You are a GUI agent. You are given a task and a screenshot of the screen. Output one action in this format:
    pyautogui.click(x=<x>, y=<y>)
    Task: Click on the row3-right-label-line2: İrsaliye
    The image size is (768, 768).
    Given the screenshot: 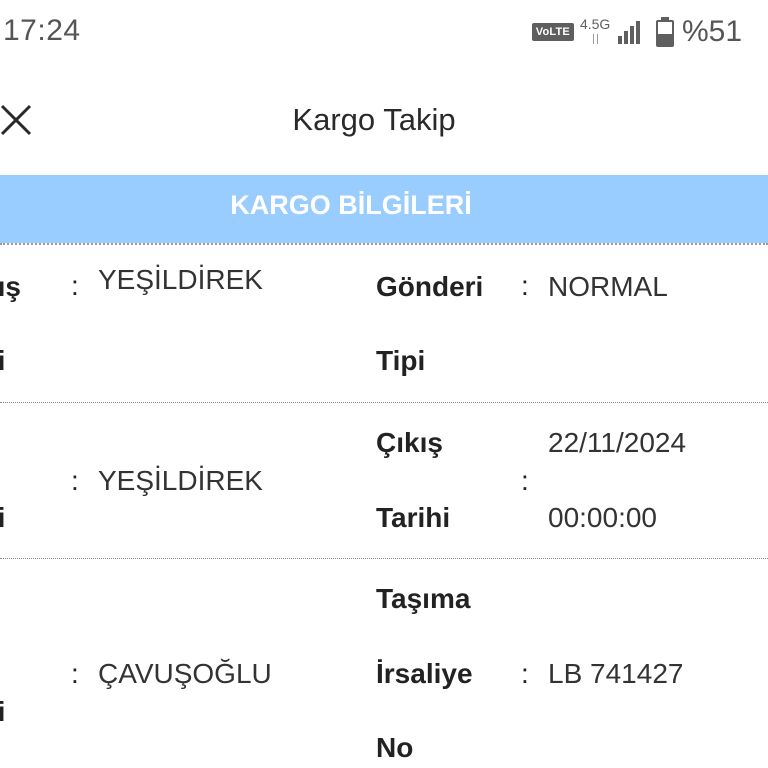 What is the action you would take?
    pyautogui.click(x=424, y=673)
    